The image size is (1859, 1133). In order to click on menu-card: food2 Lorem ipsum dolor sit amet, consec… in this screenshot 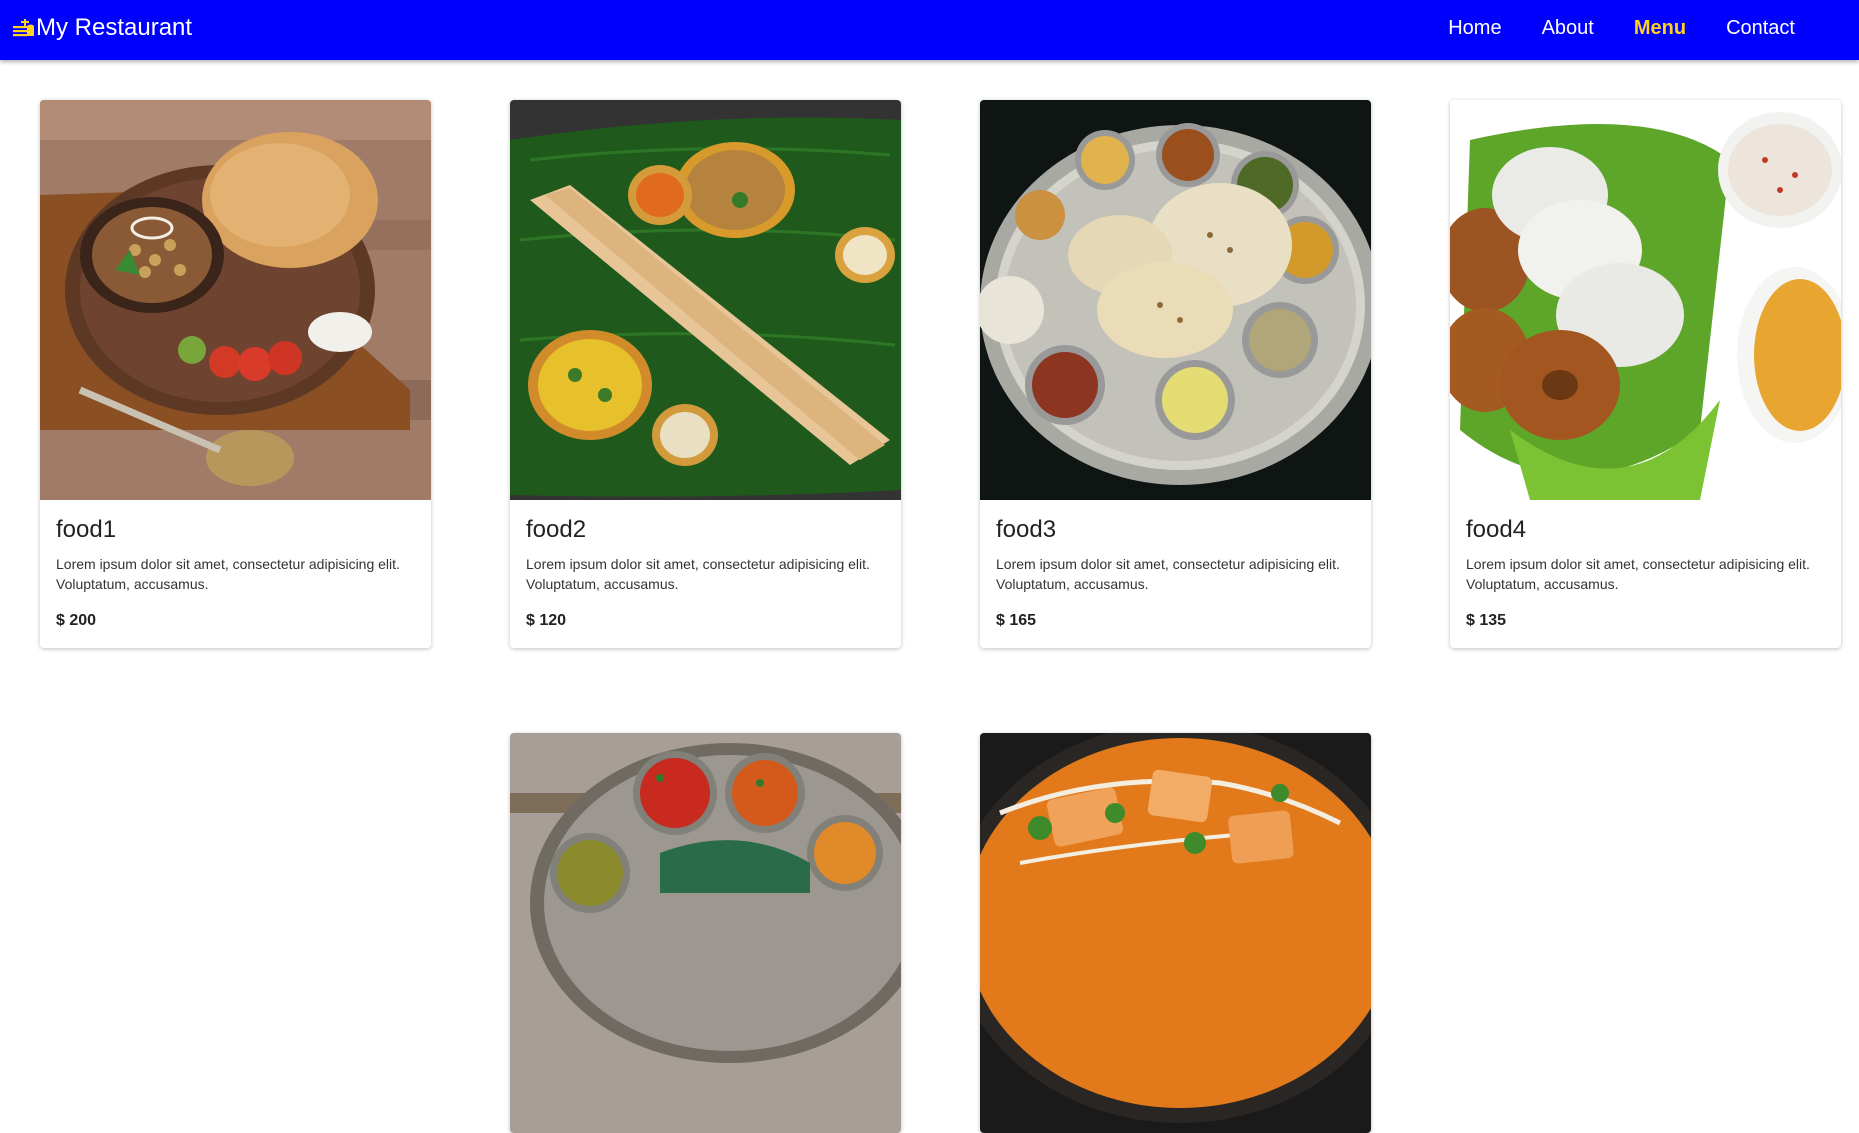, I will do `click(705, 374)`.